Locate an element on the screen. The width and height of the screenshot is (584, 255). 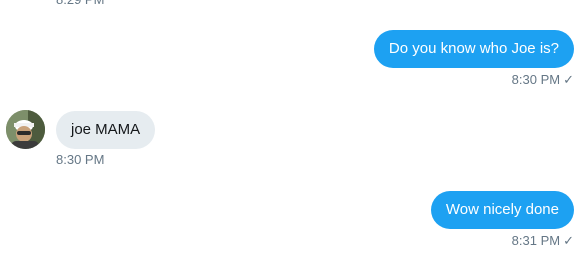
user-avatar is located at coordinates (25, 129).